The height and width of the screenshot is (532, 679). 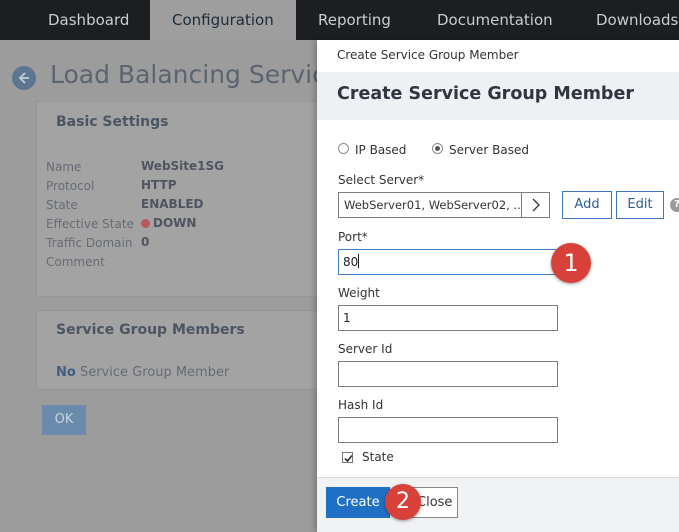 What do you see at coordinates (448, 318) in the screenshot?
I see `weight-input: 1` at bounding box center [448, 318].